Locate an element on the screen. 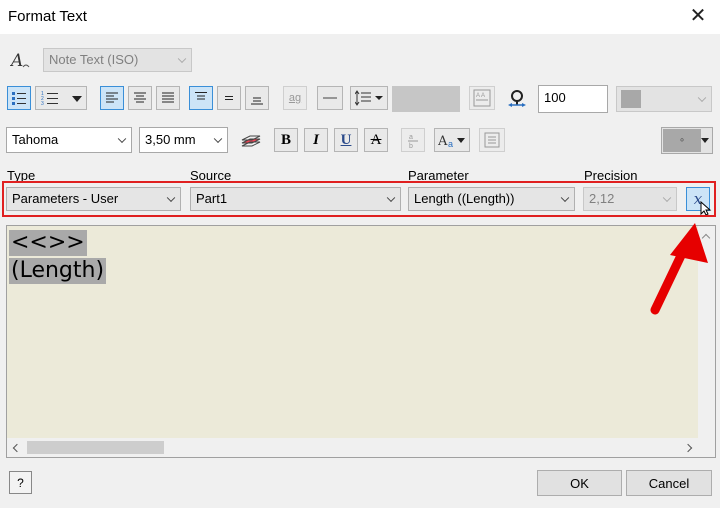 The width and height of the screenshot is (720, 508). case-icon: ag is located at coordinates (295, 98).